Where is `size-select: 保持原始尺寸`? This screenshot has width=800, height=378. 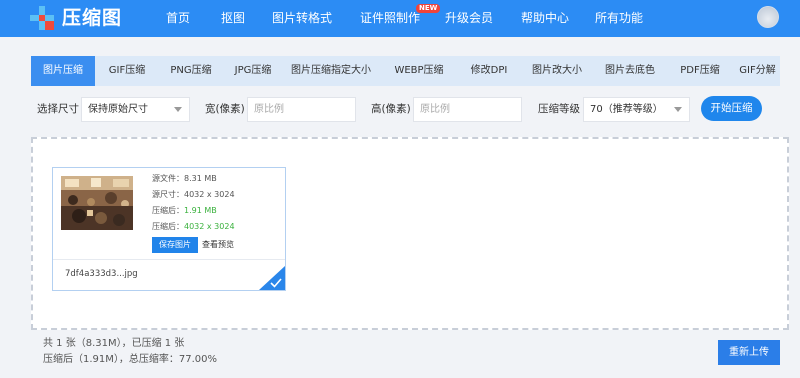 size-select: 保持原始尺寸 is located at coordinates (135, 109).